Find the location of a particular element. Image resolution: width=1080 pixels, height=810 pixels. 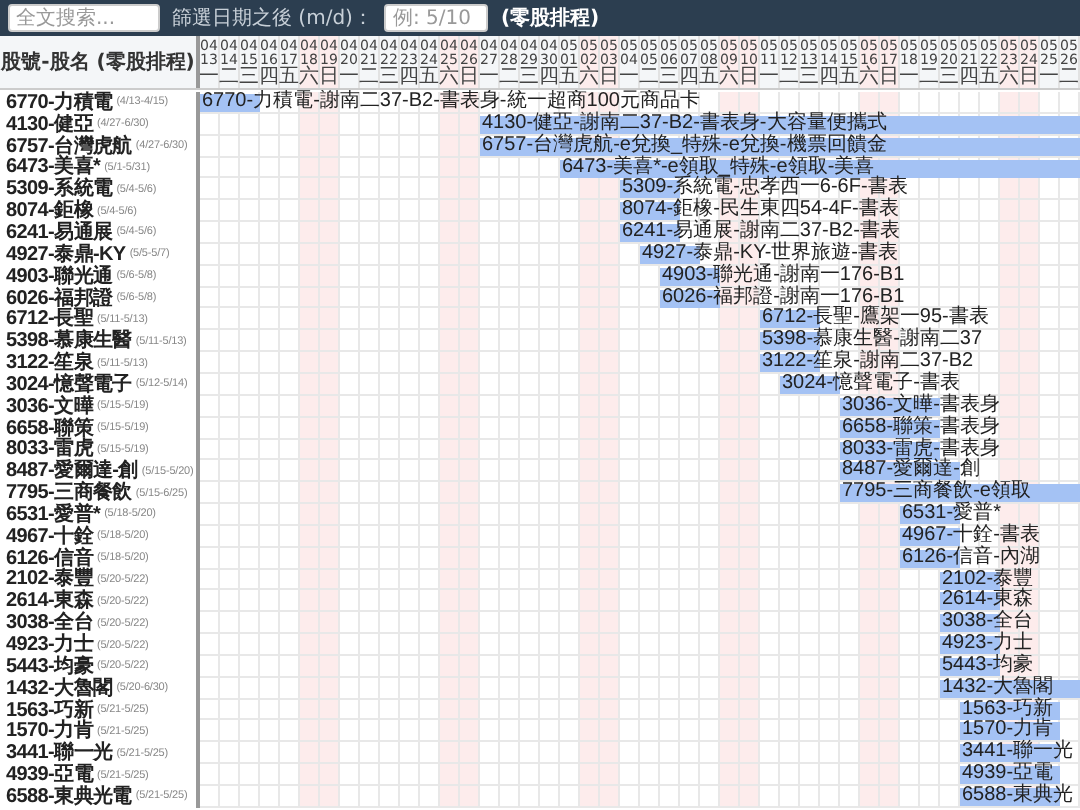

page-title: (零股排程) is located at coordinates (550, 18).